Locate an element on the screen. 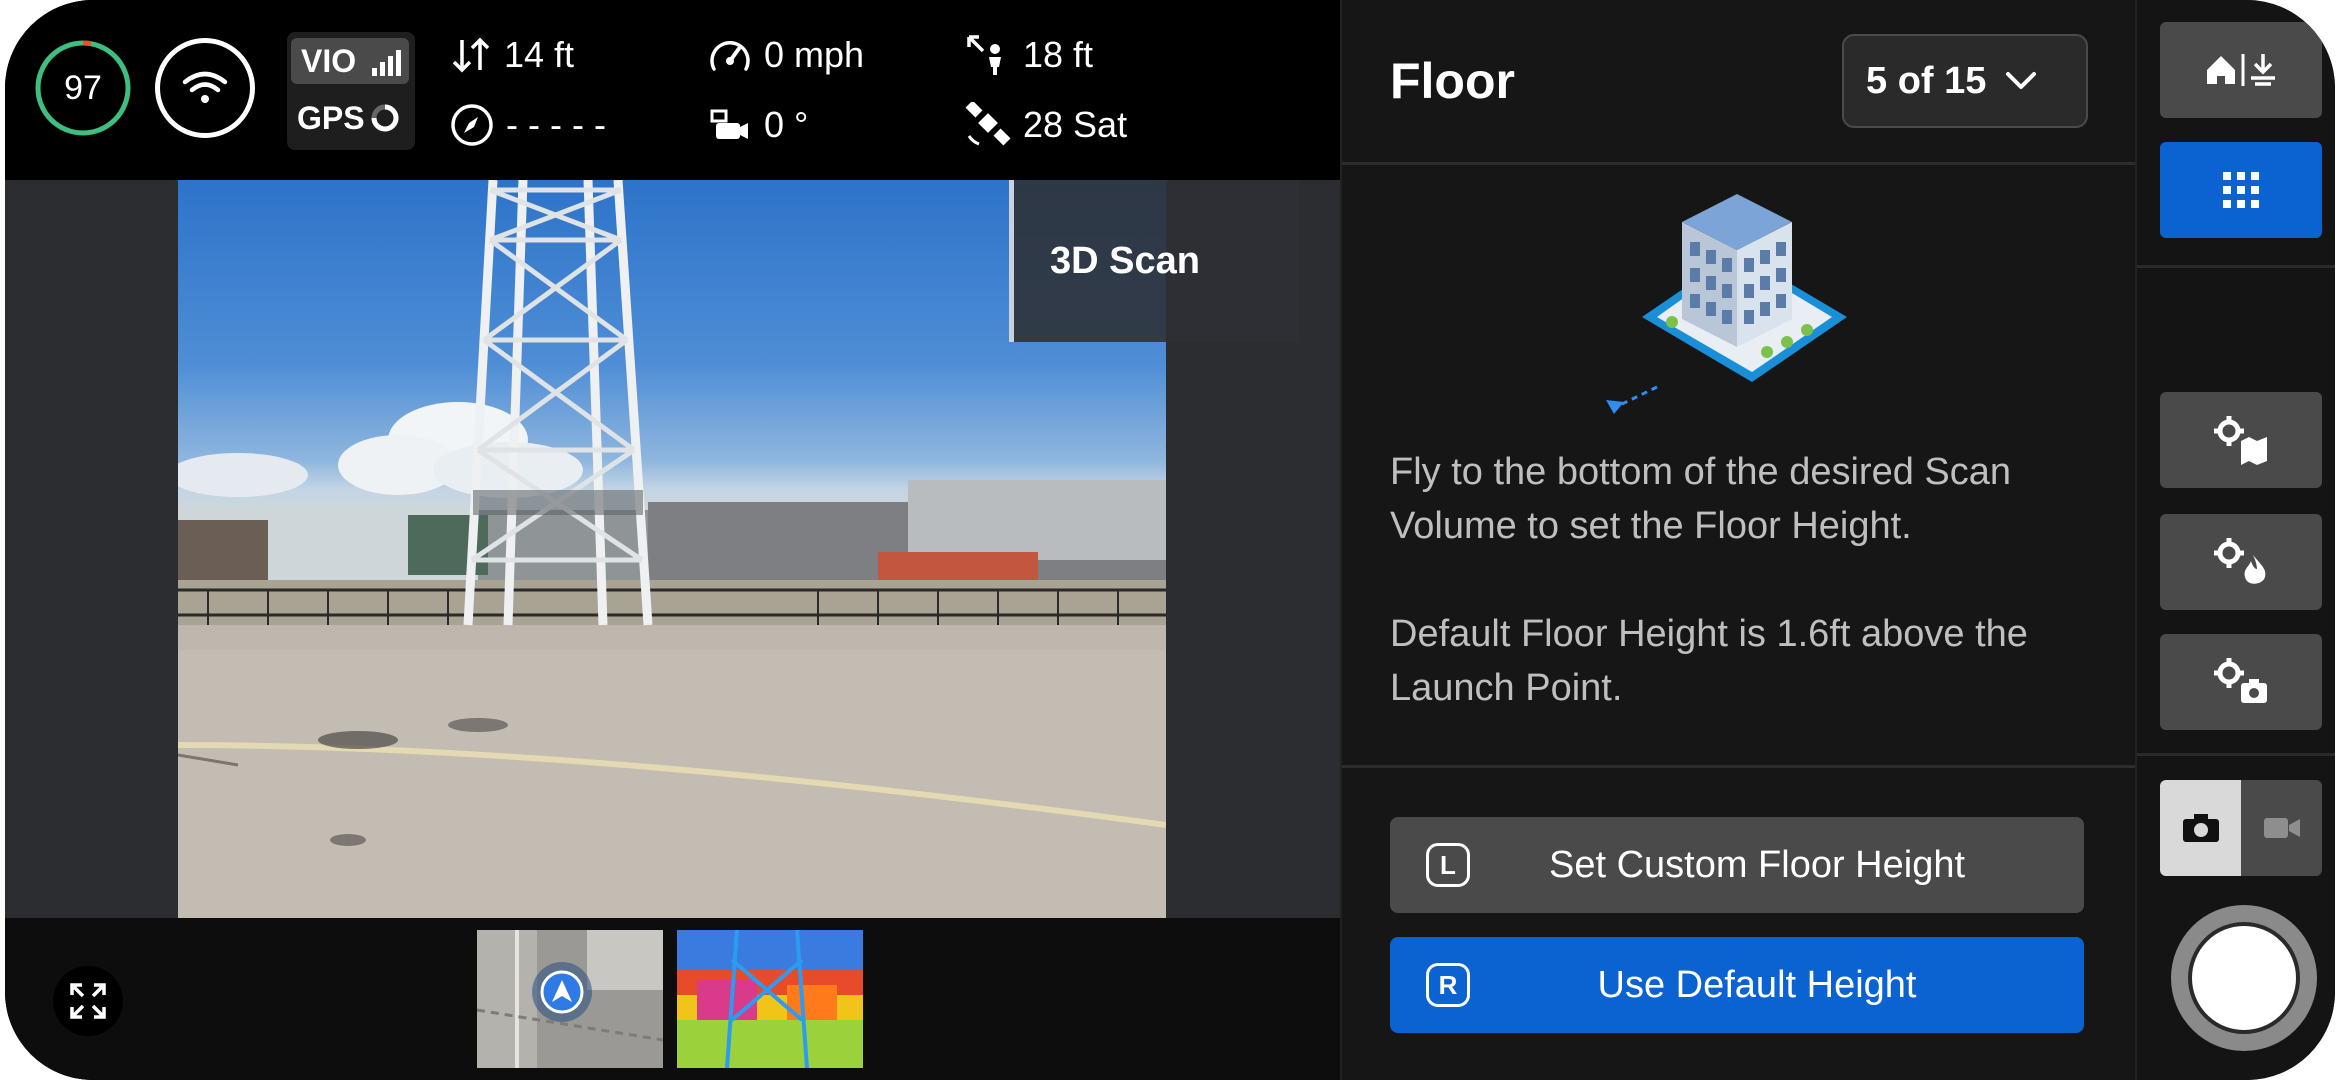 The image size is (2340, 1080). home-land-icon is located at coordinates (2241, 70).